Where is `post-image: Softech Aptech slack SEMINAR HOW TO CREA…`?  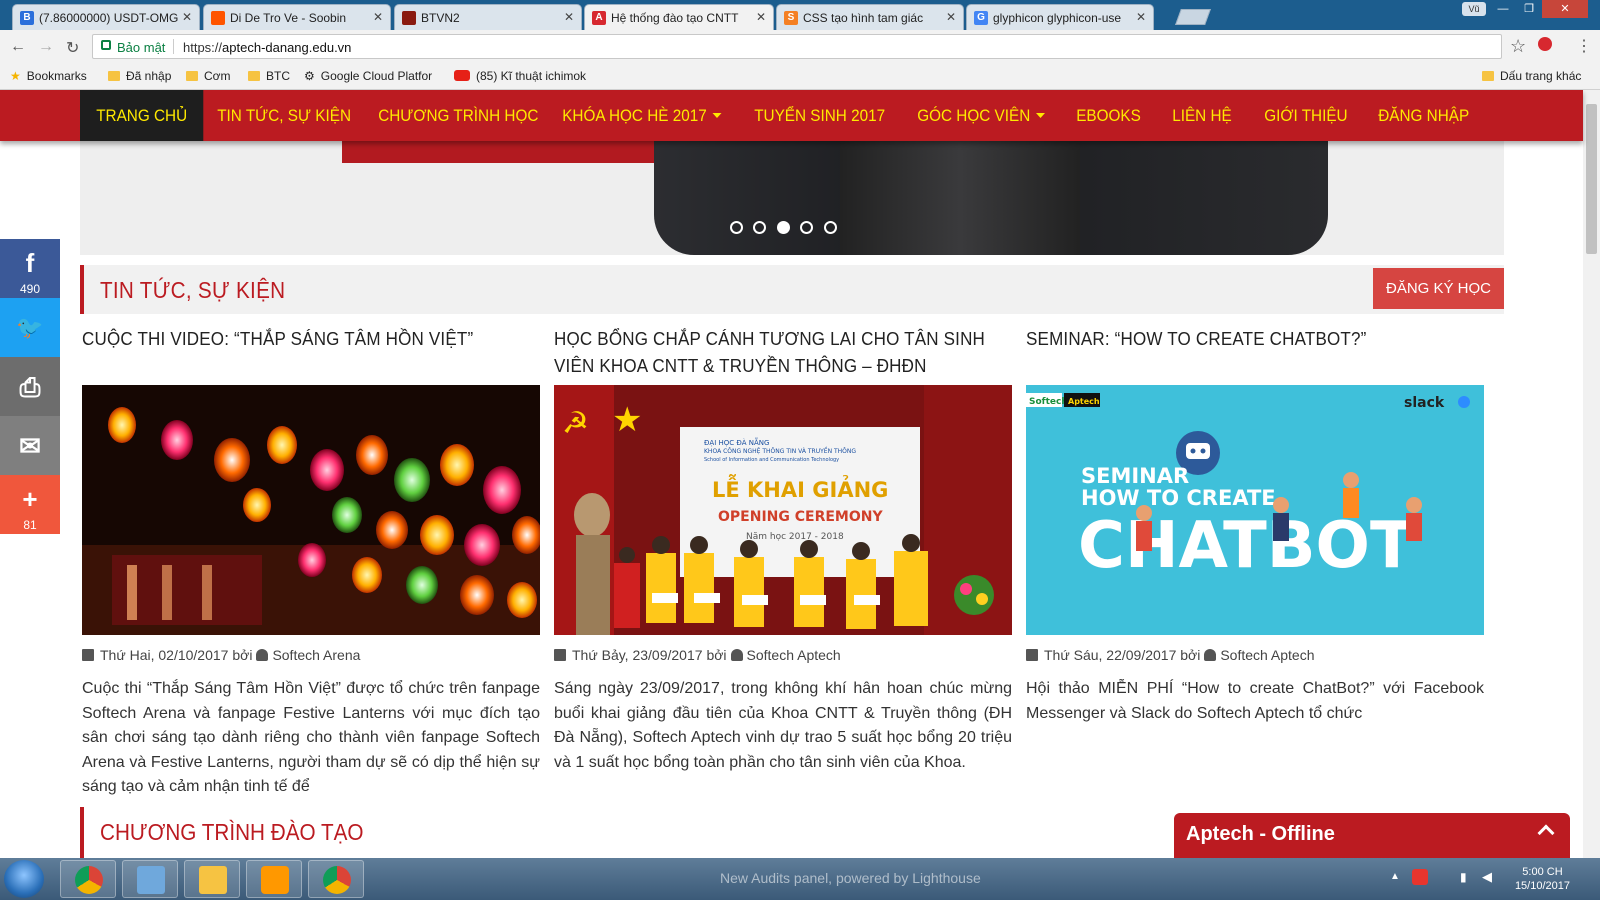 post-image: Softech Aptech slack SEMINAR HOW TO CREA… is located at coordinates (1255, 510).